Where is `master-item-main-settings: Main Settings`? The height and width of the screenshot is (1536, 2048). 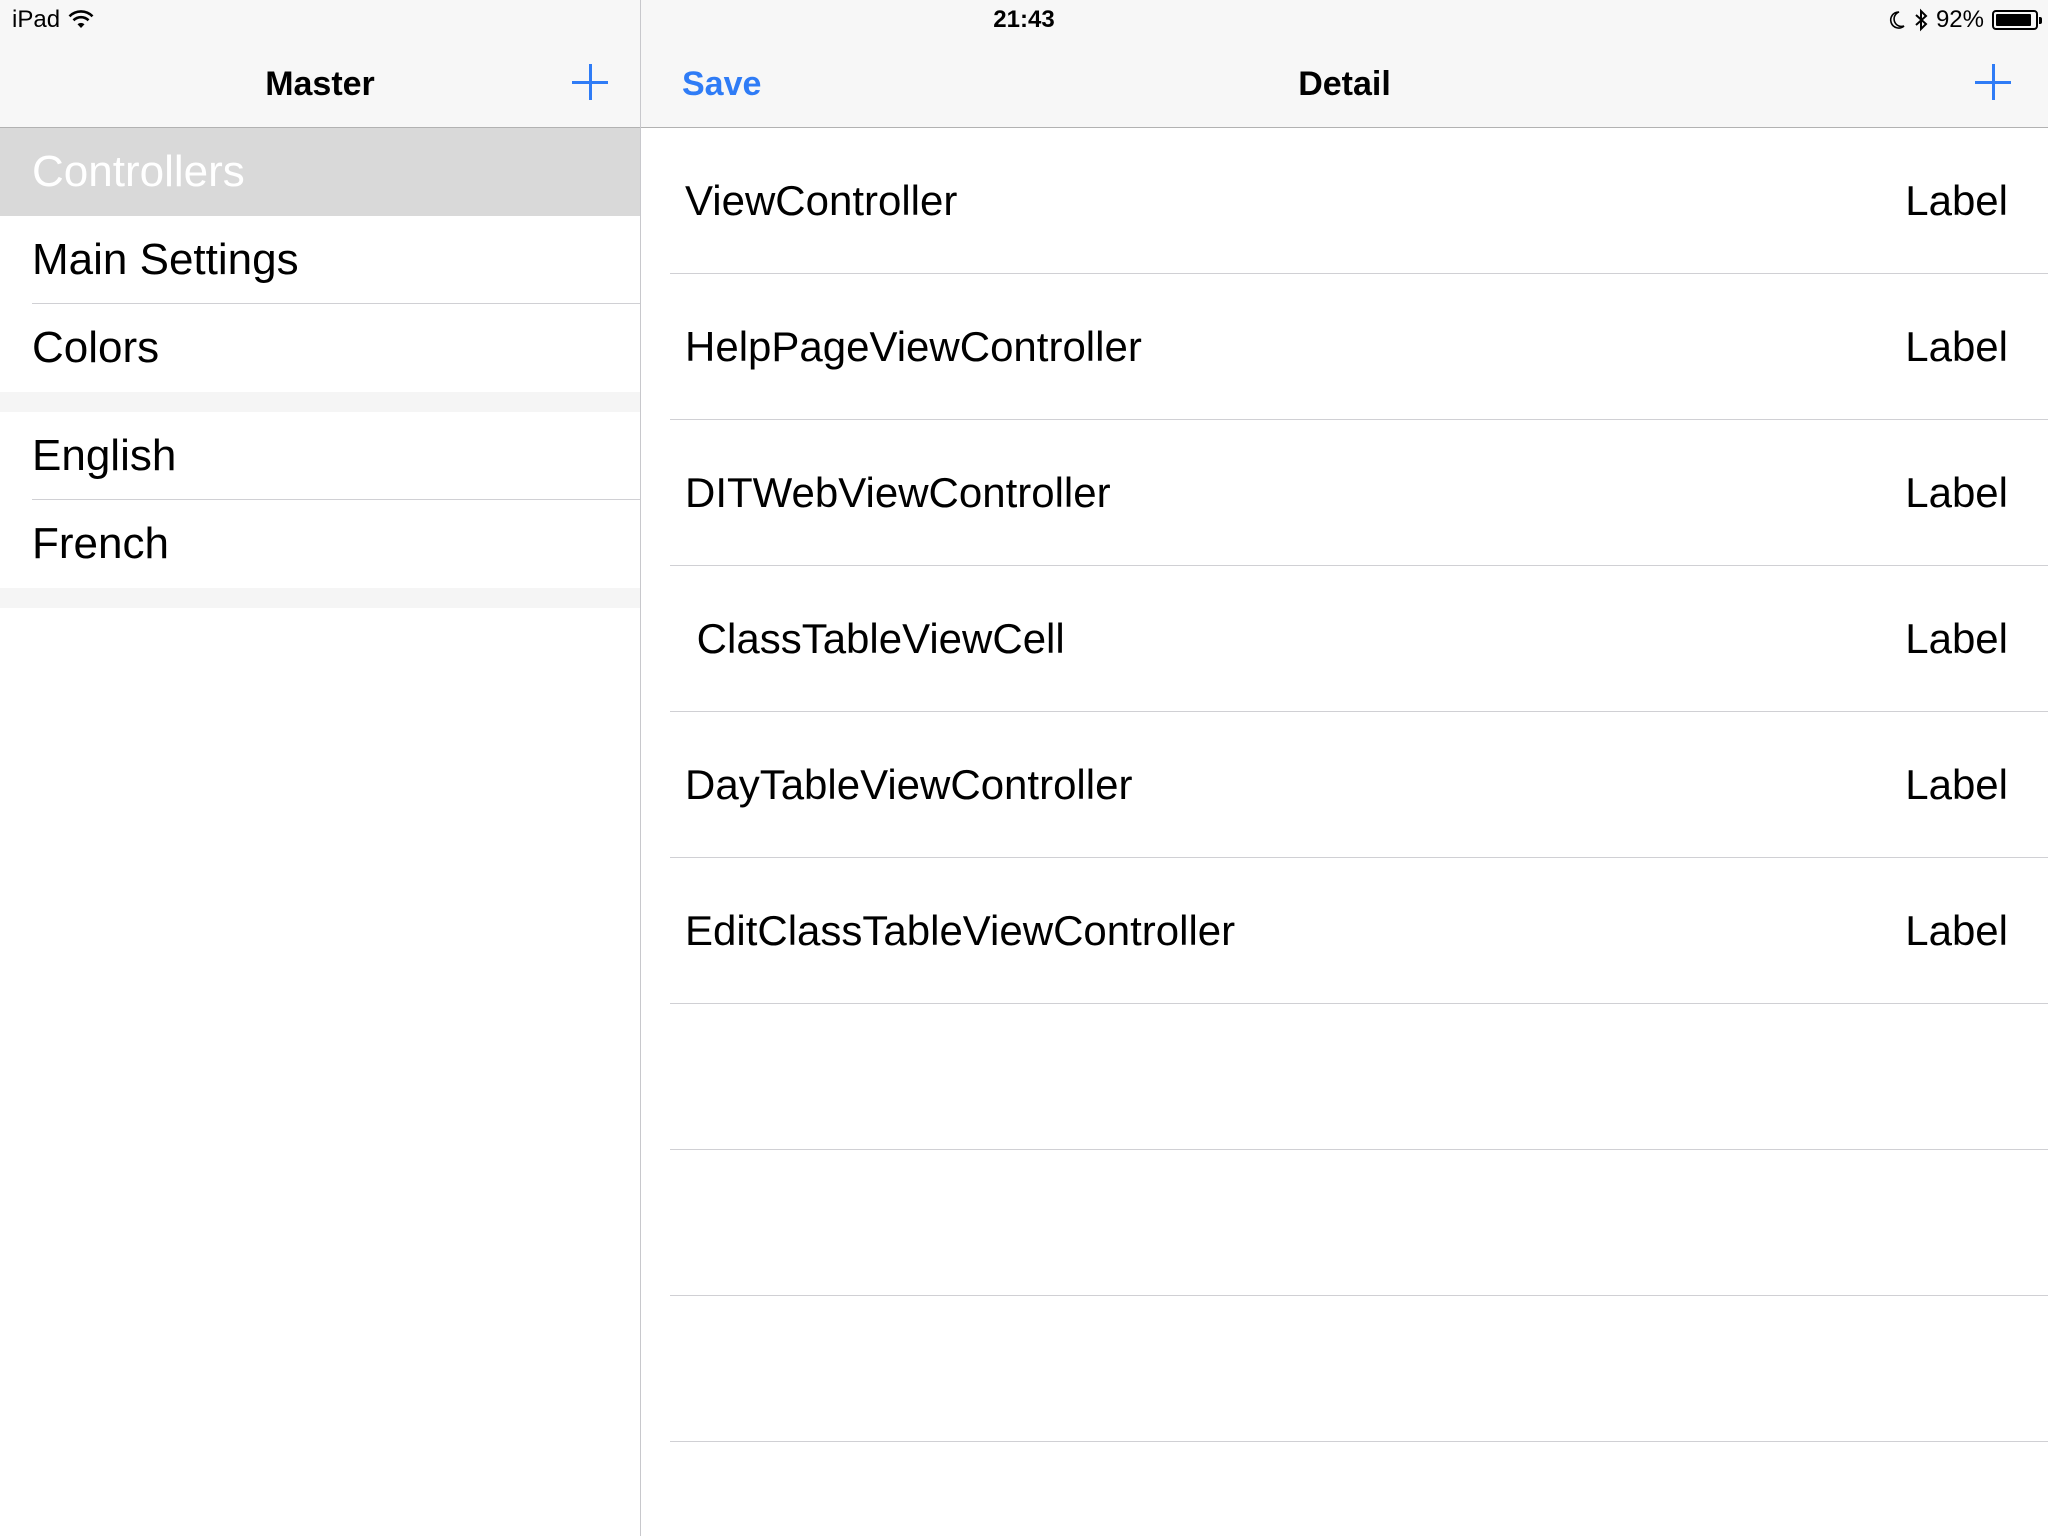 master-item-main-settings: Main Settings is located at coordinates (320, 260).